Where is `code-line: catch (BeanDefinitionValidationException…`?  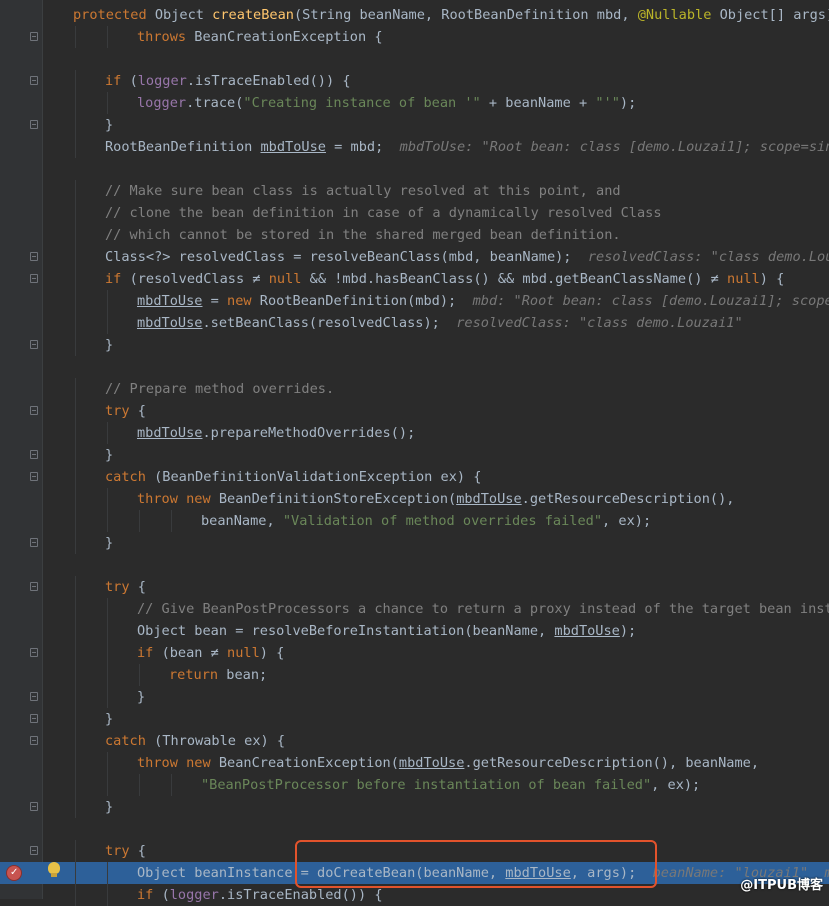 code-line: catch (BeanDefinitionValidationException… is located at coordinates (414, 477).